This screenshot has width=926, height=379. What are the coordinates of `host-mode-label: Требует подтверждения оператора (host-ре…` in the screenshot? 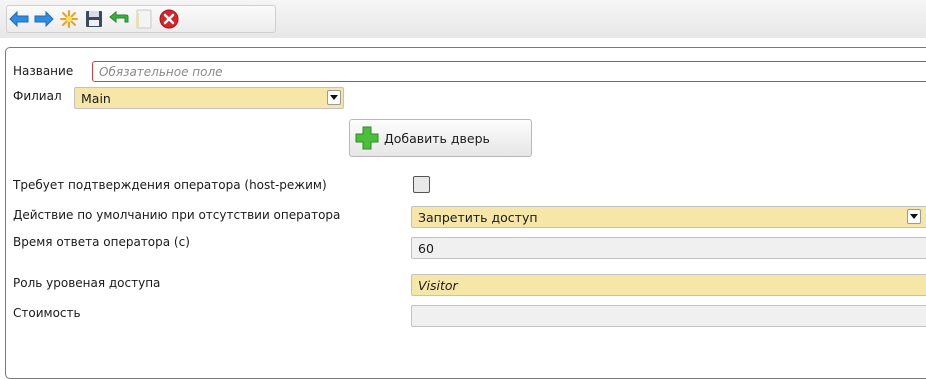 It's located at (170, 185).